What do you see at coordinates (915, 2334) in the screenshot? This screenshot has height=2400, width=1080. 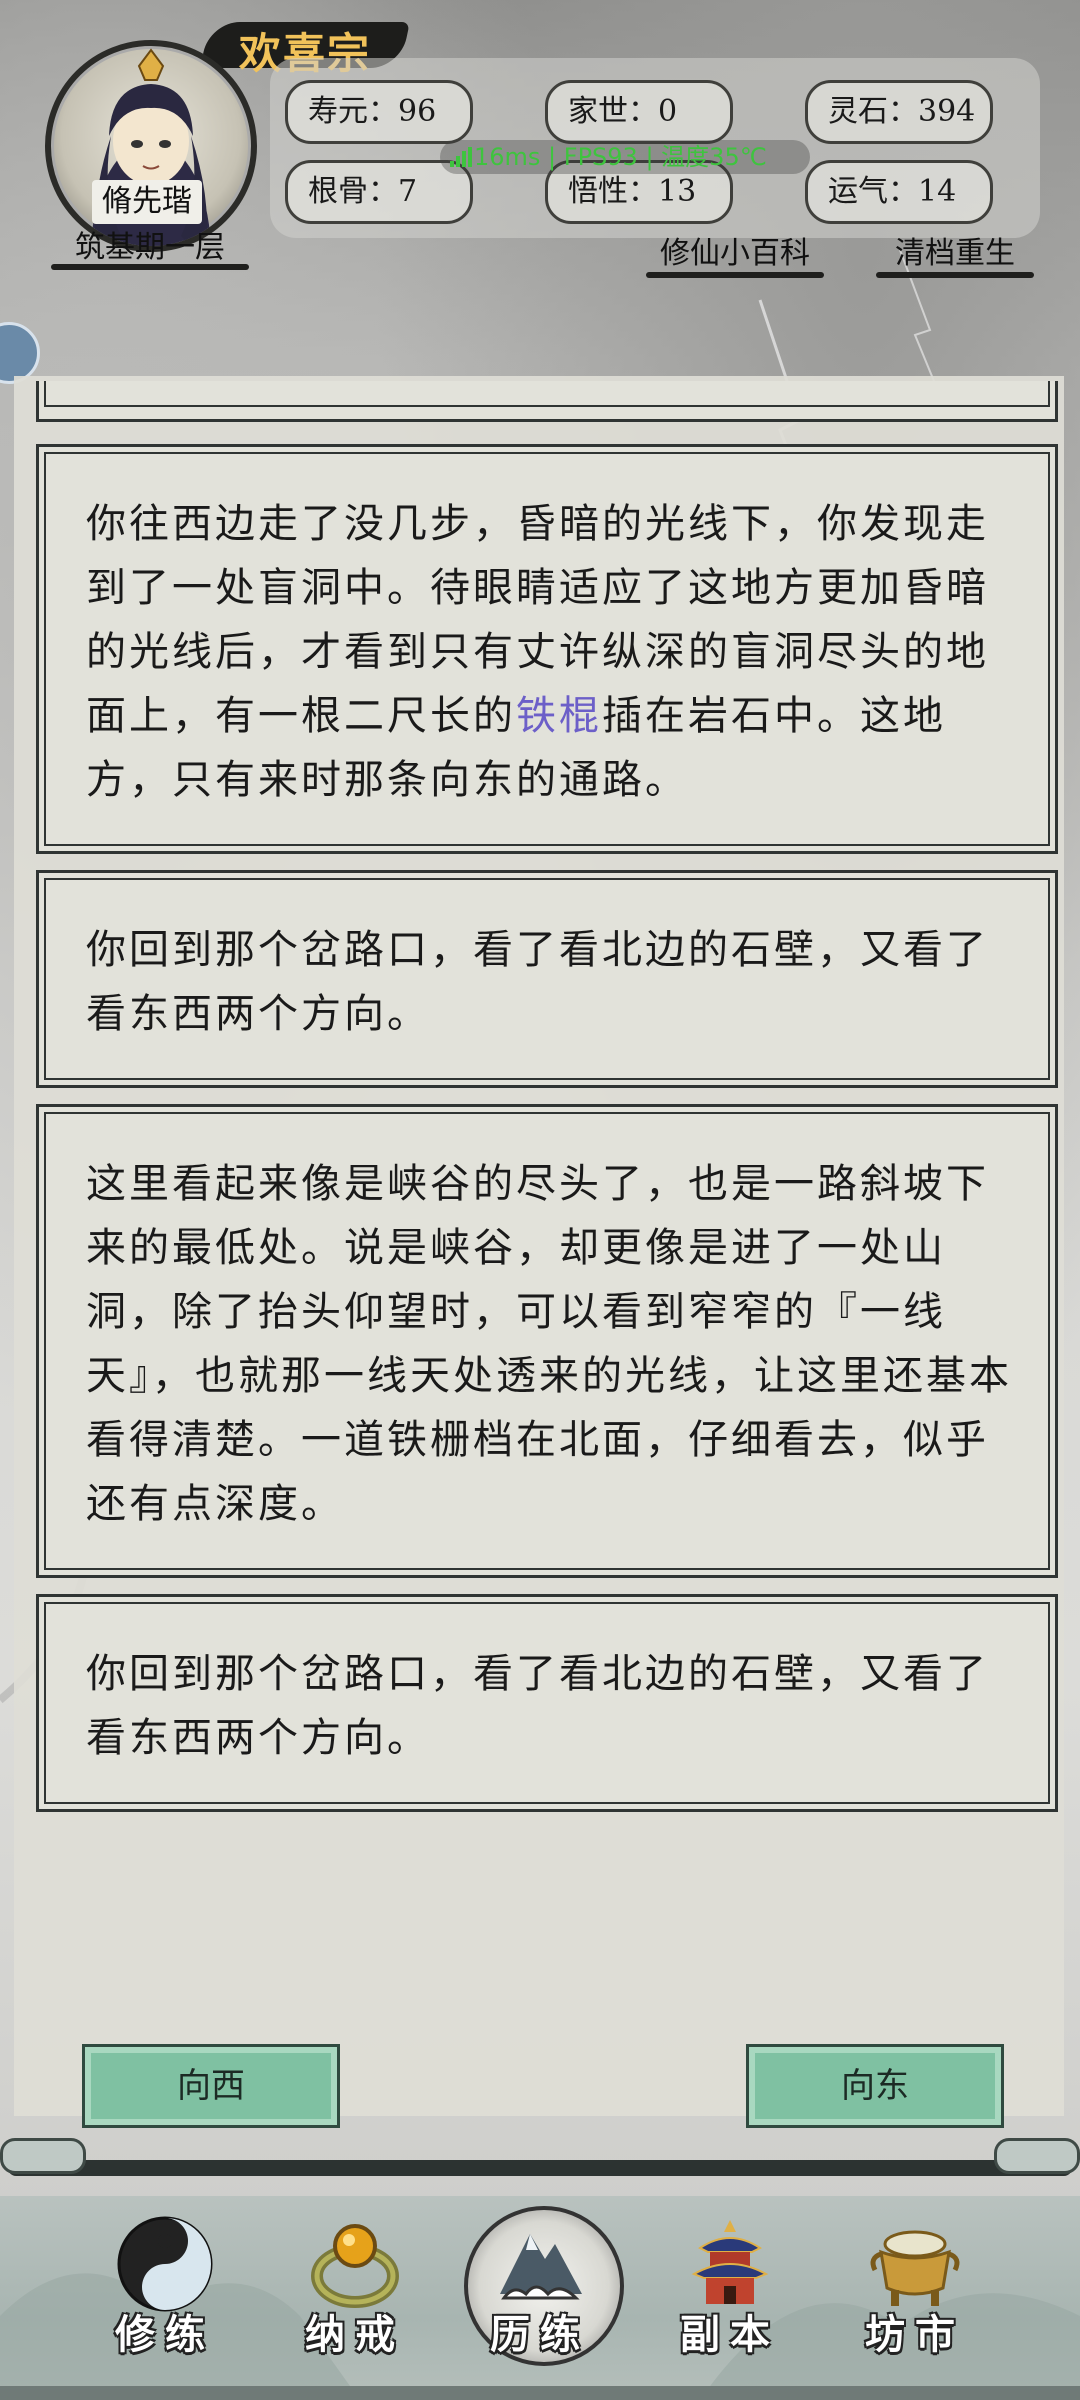 I see `nav-label: 坊市` at bounding box center [915, 2334].